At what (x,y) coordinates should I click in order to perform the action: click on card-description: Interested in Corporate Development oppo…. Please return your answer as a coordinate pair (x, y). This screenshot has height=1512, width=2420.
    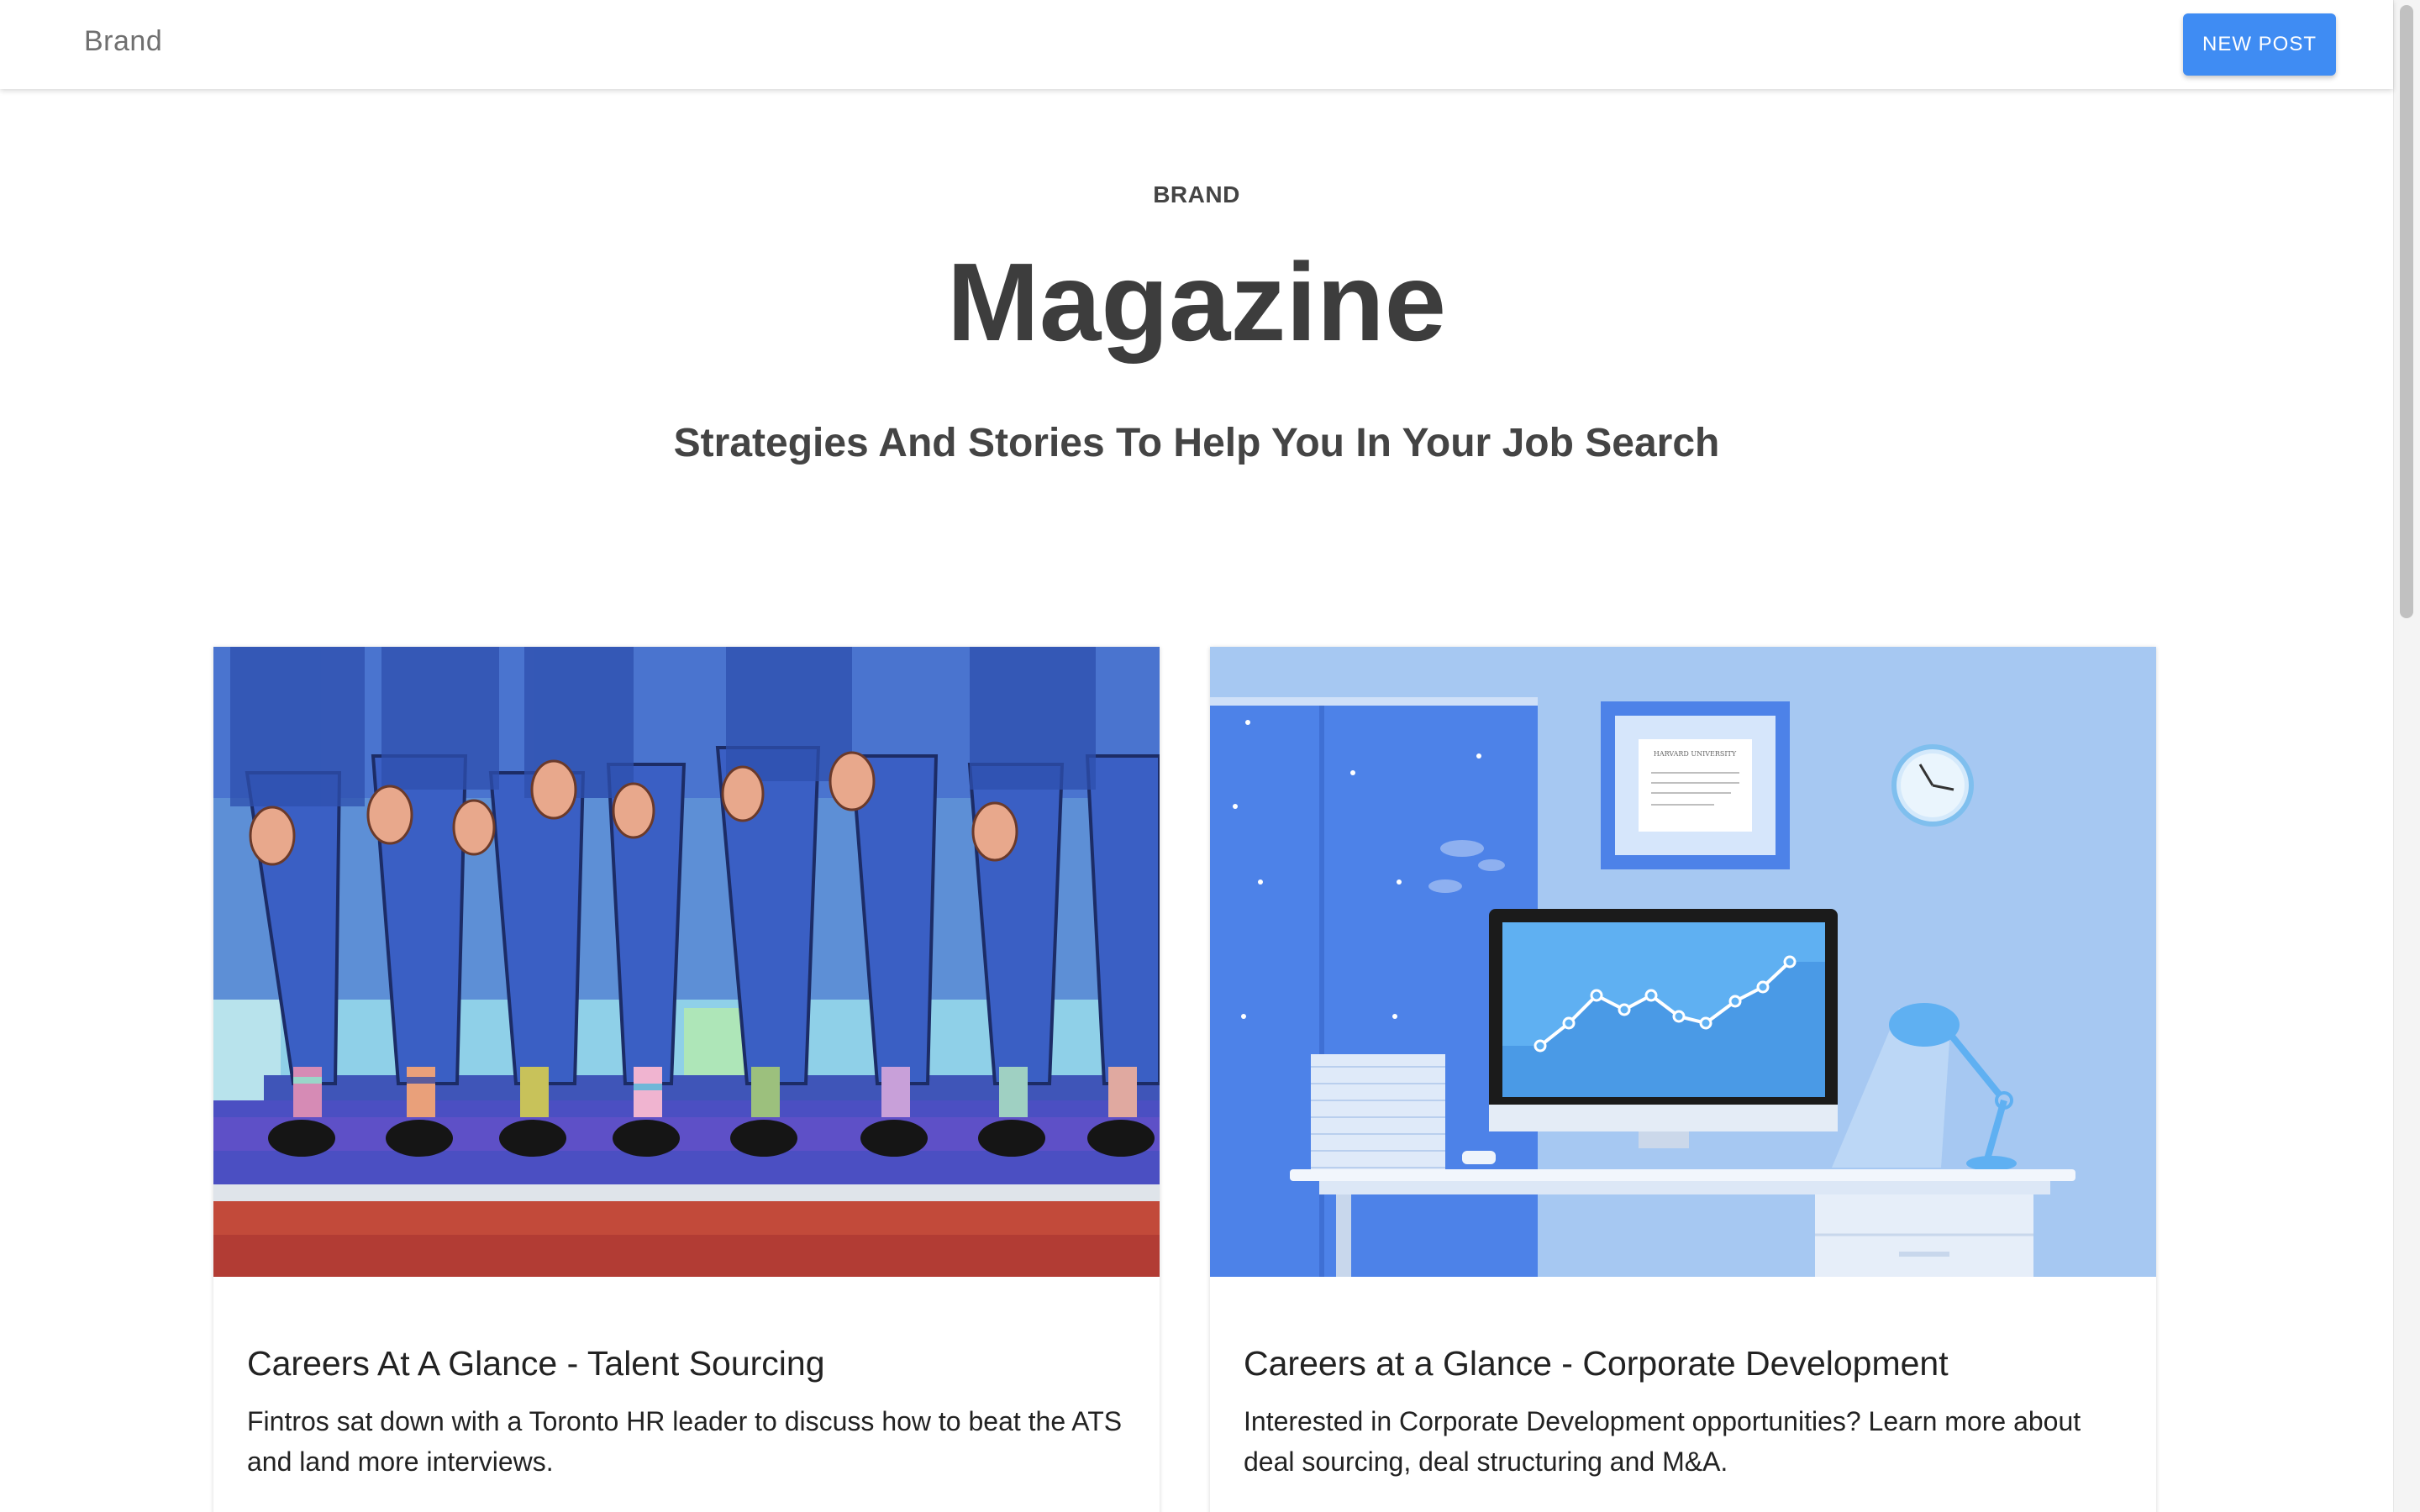
    Looking at the image, I should click on (1662, 1441).